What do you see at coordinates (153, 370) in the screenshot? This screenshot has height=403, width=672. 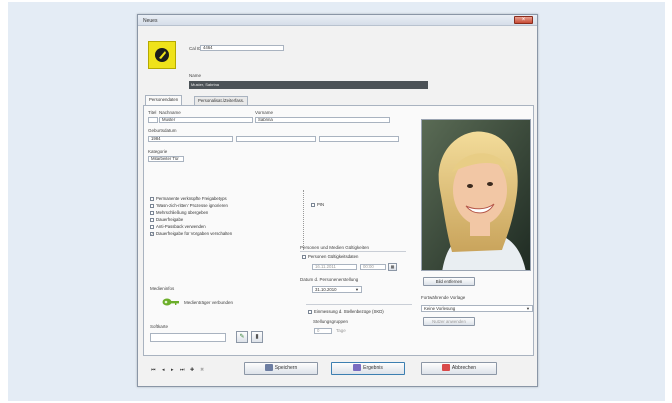 I see `first-record-icon: ⏮` at bounding box center [153, 370].